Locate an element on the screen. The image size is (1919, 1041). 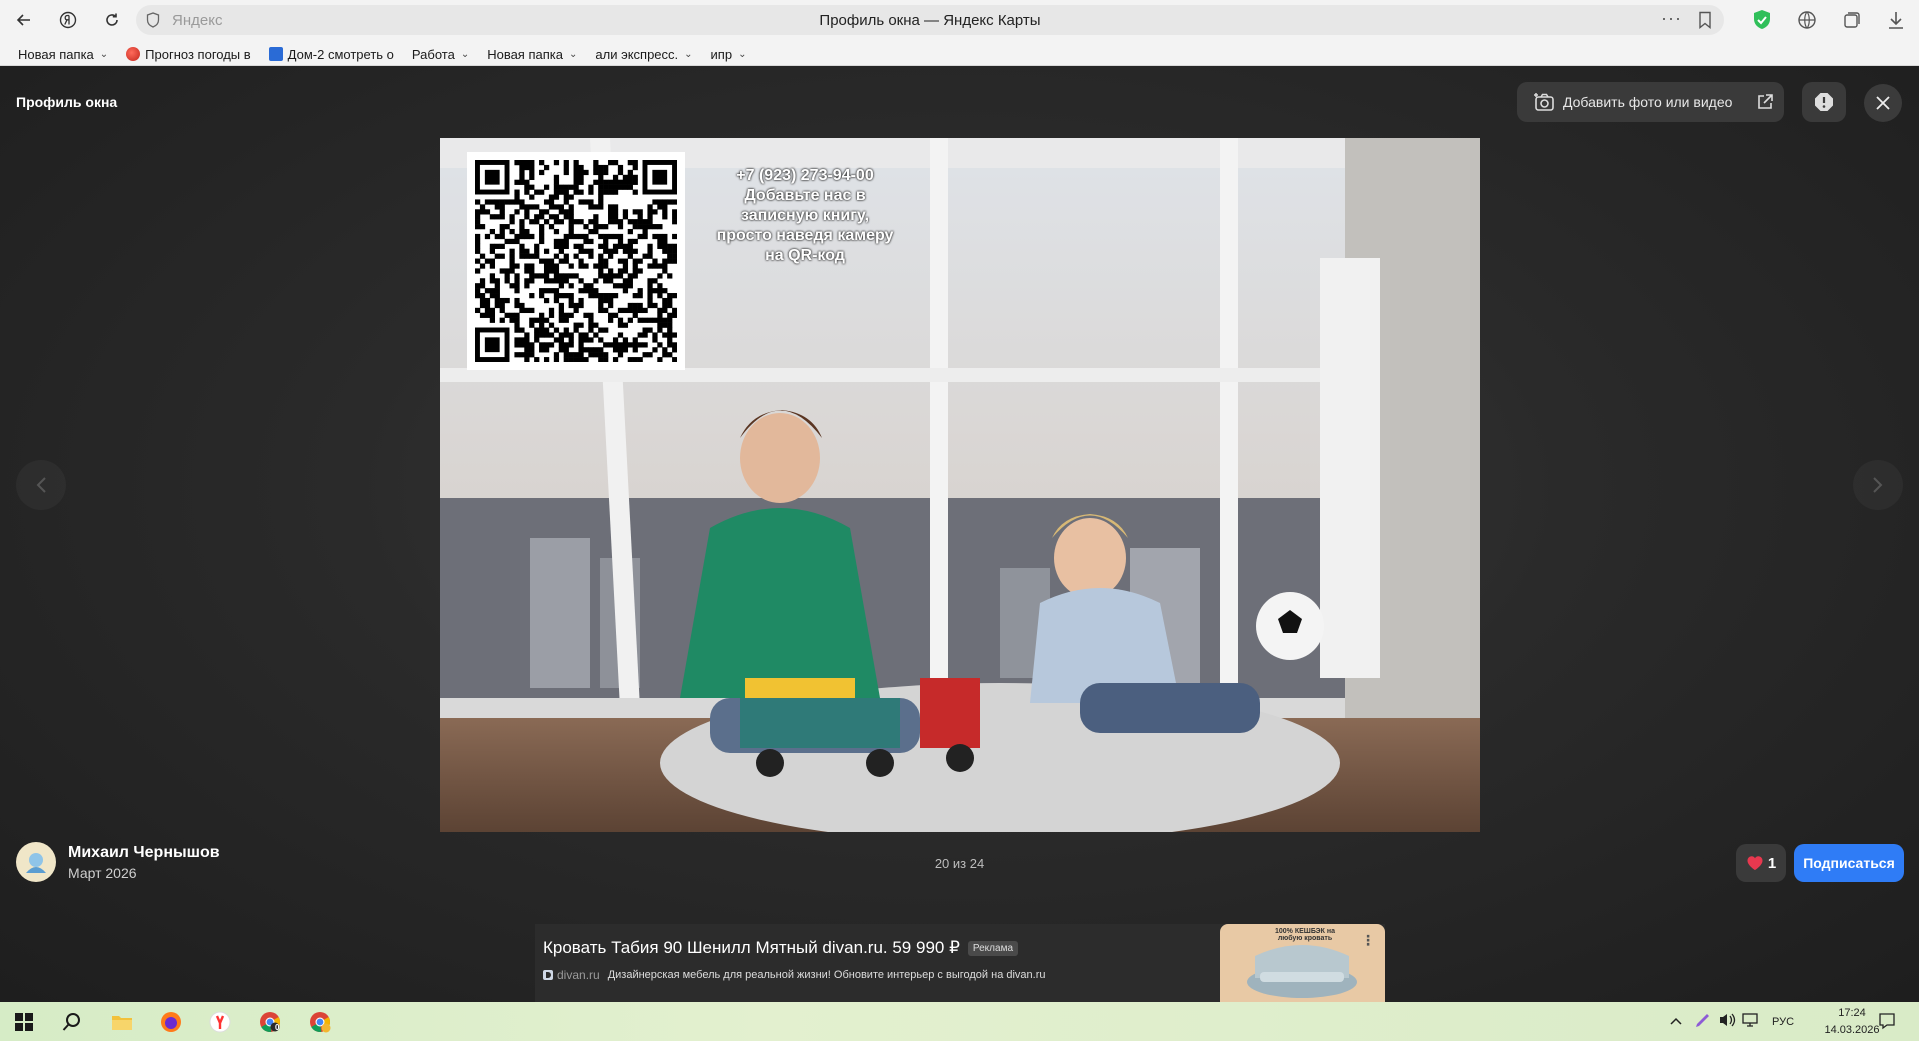
add-photo-button: Добавить фото или видео is located at coordinates (1631, 102).